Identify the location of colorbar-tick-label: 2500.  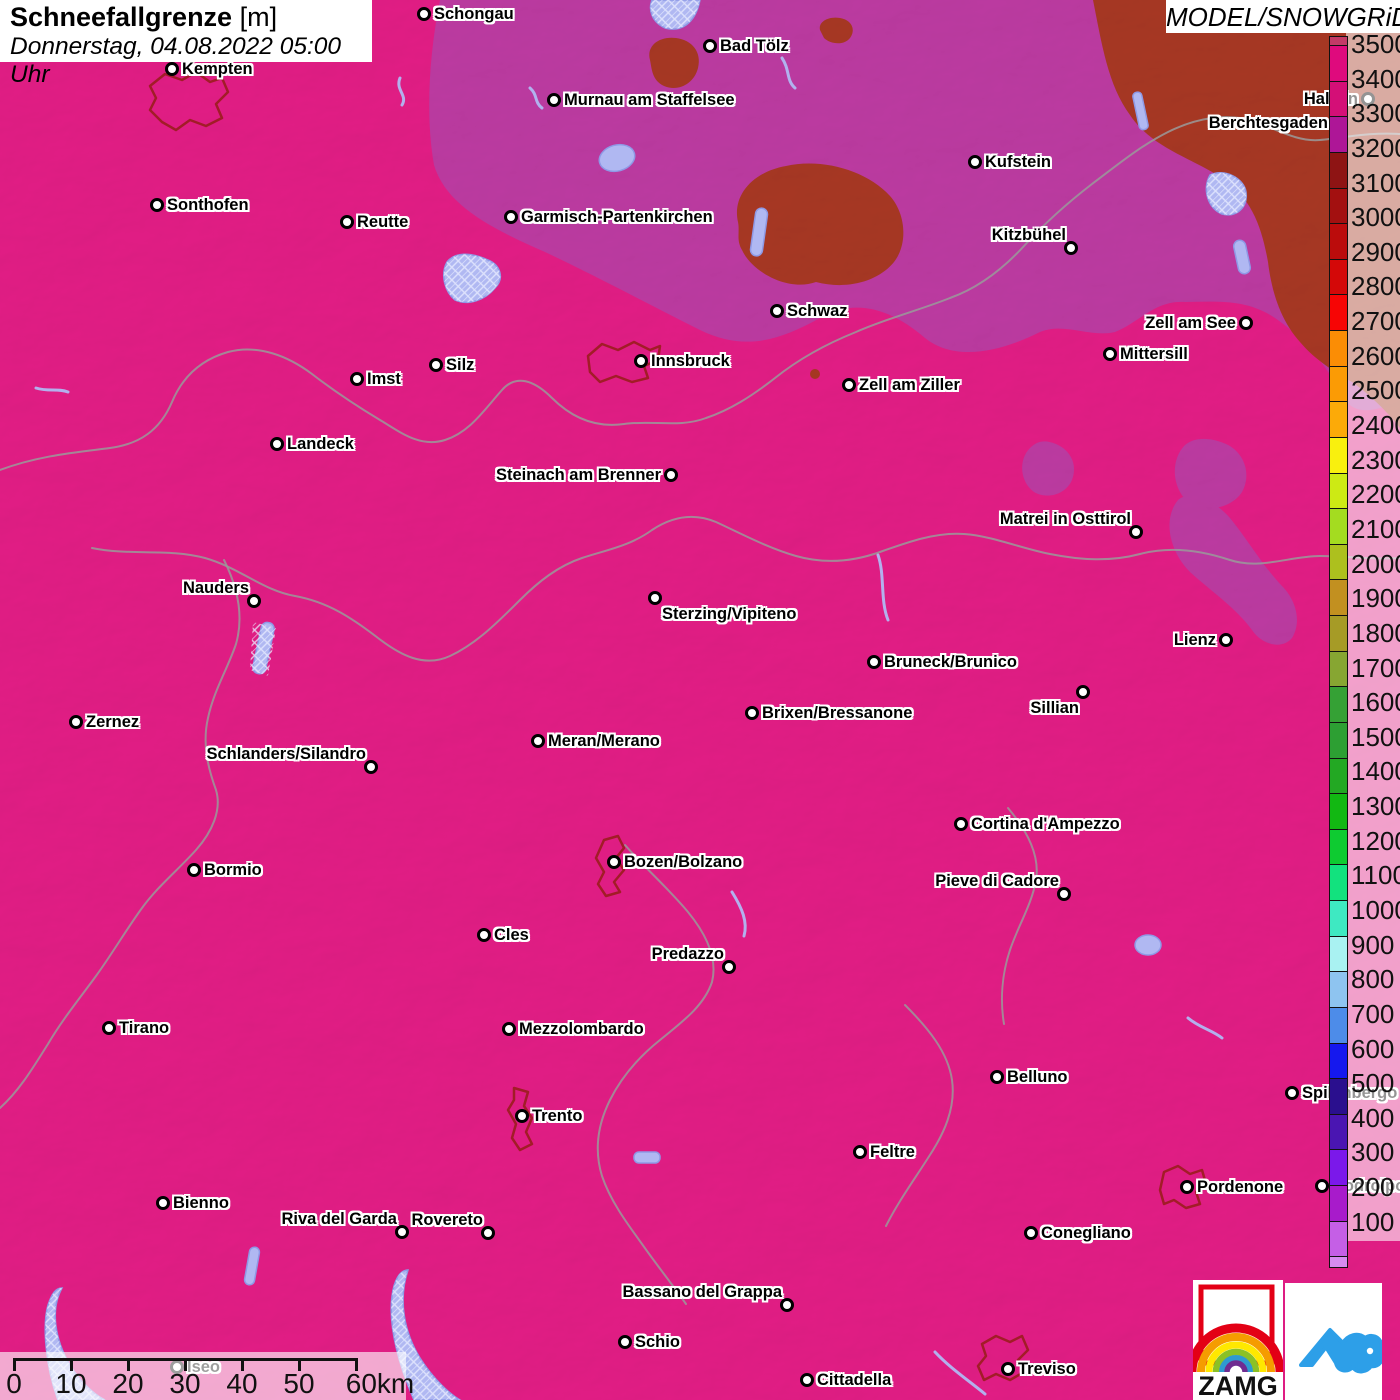
(1375, 390).